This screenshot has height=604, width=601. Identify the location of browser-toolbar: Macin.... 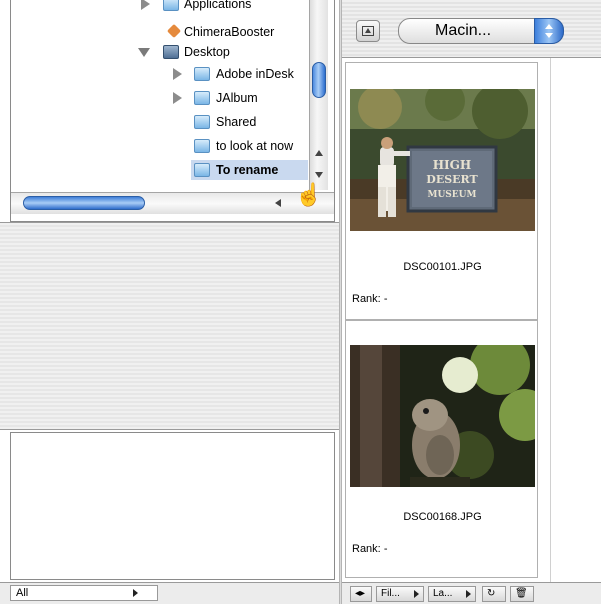
(471, 29).